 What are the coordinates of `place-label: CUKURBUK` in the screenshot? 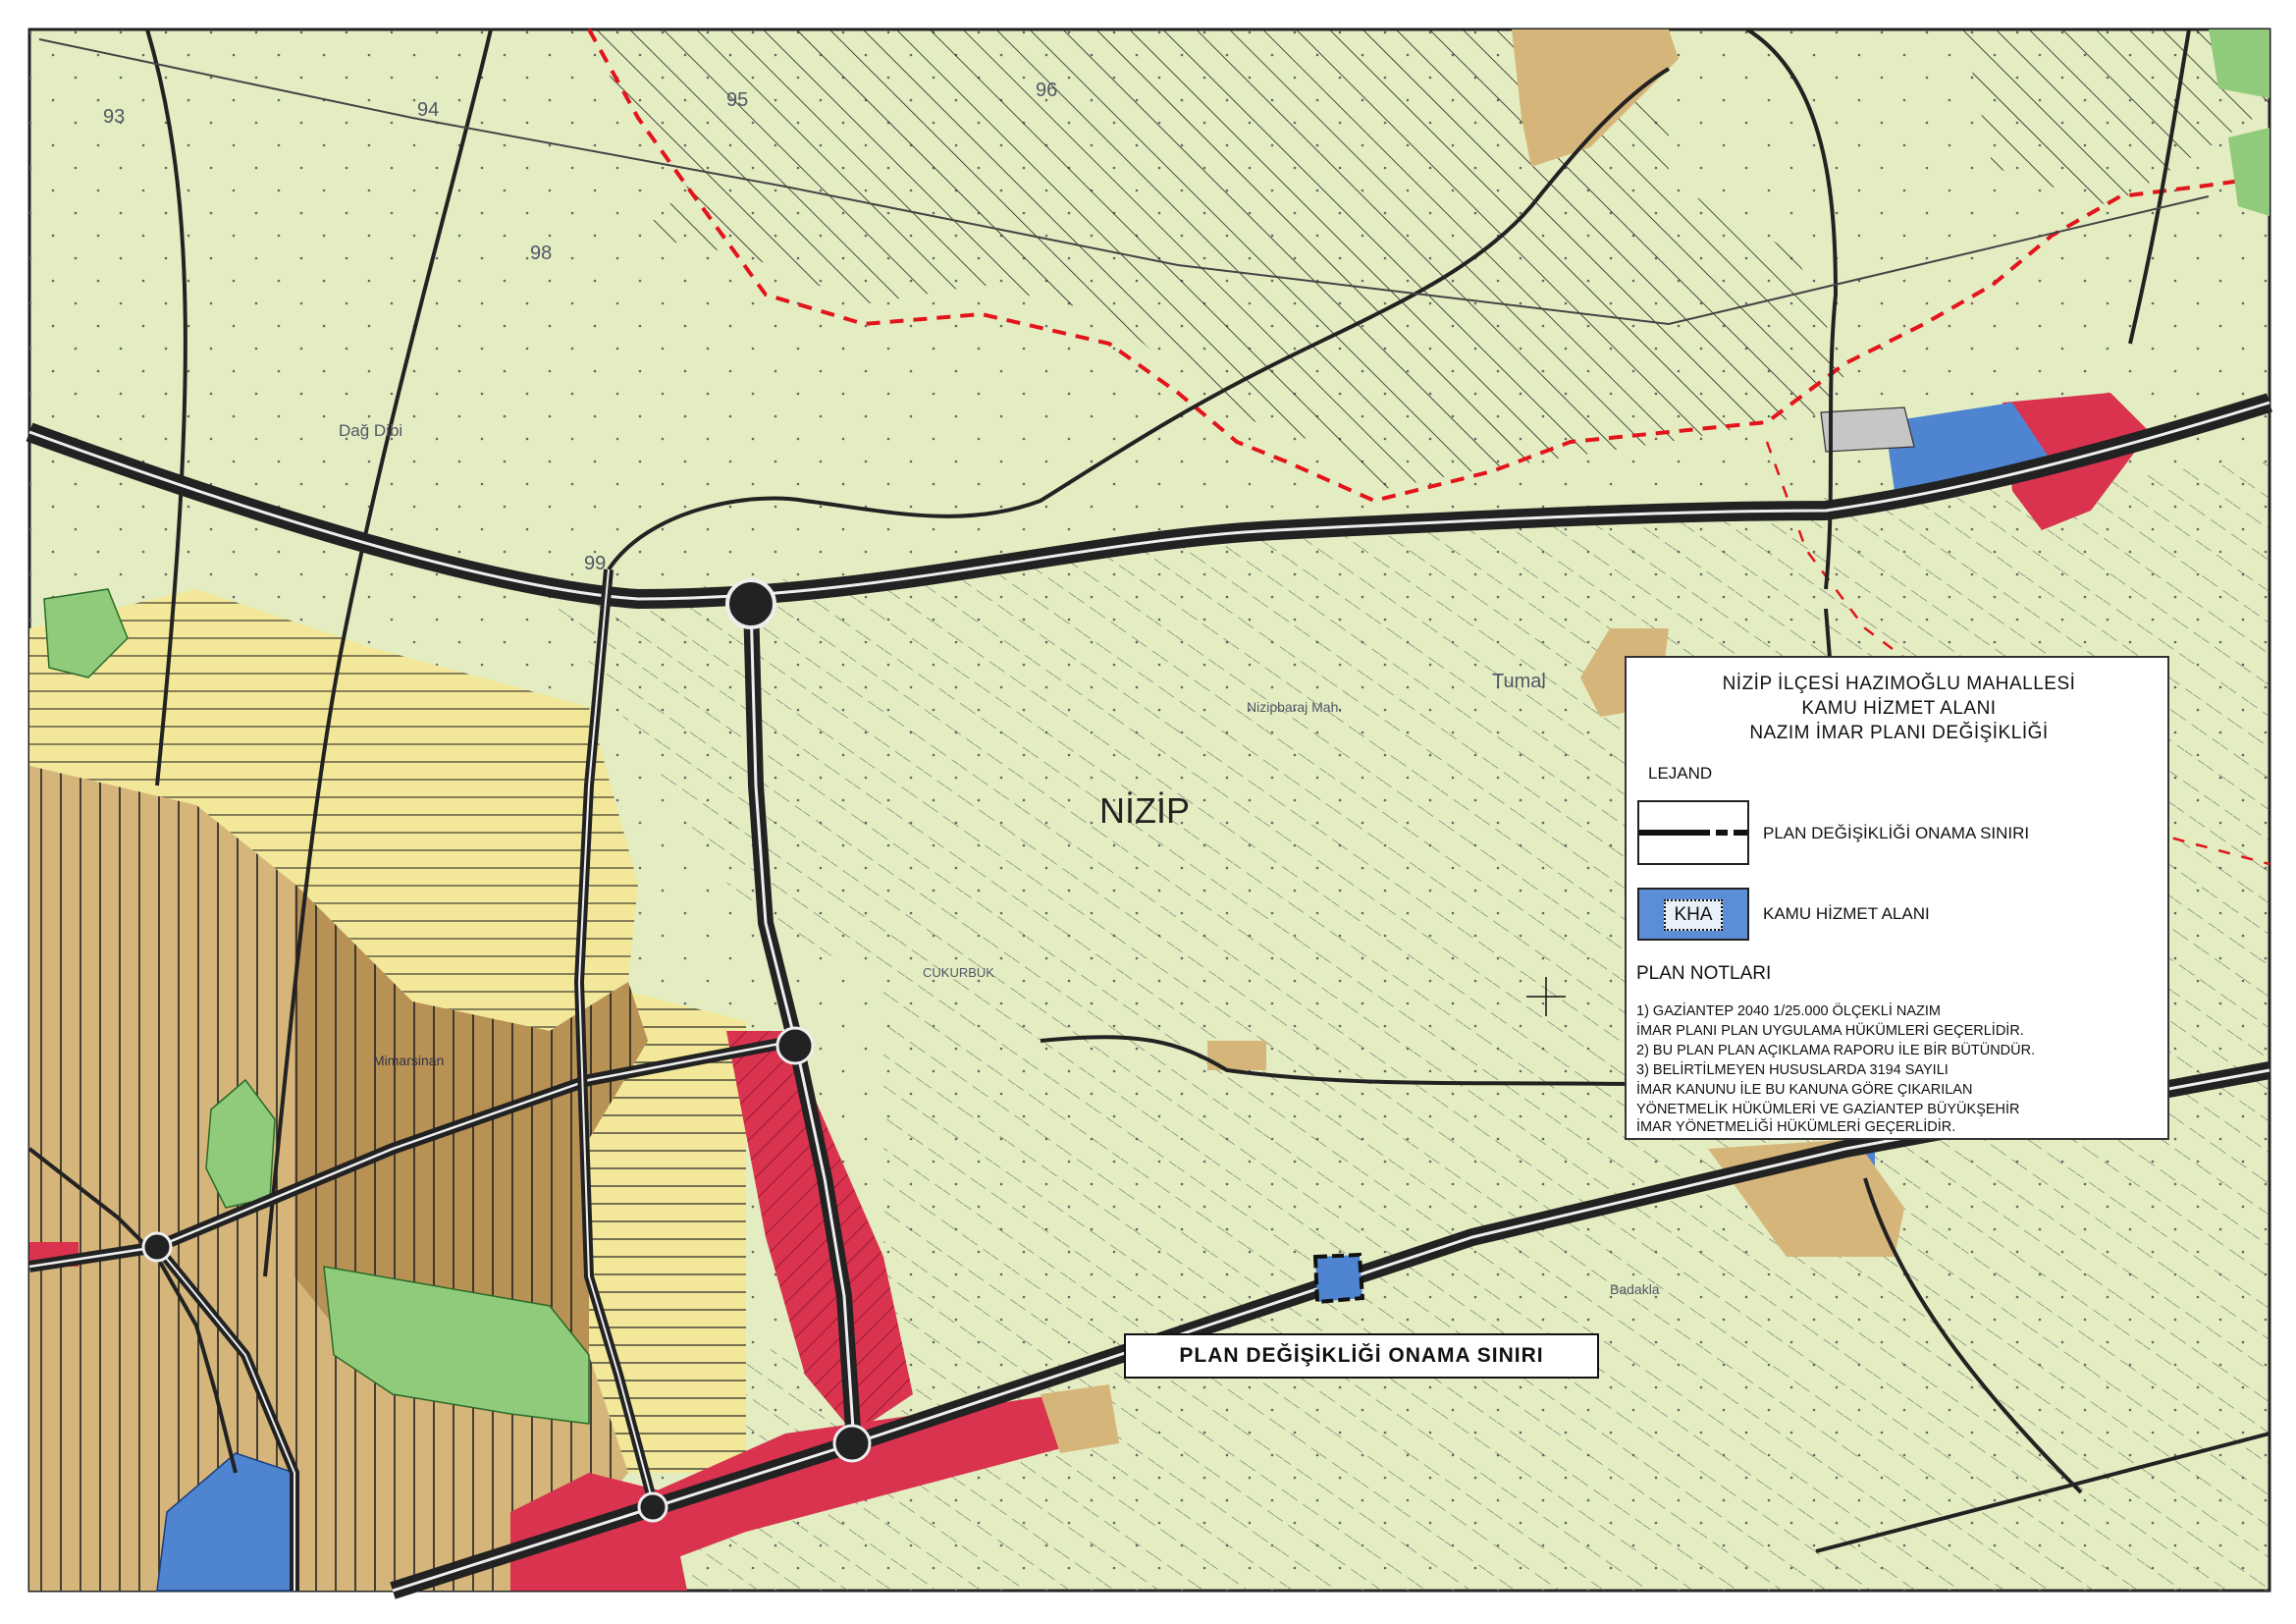 It's located at (958, 972).